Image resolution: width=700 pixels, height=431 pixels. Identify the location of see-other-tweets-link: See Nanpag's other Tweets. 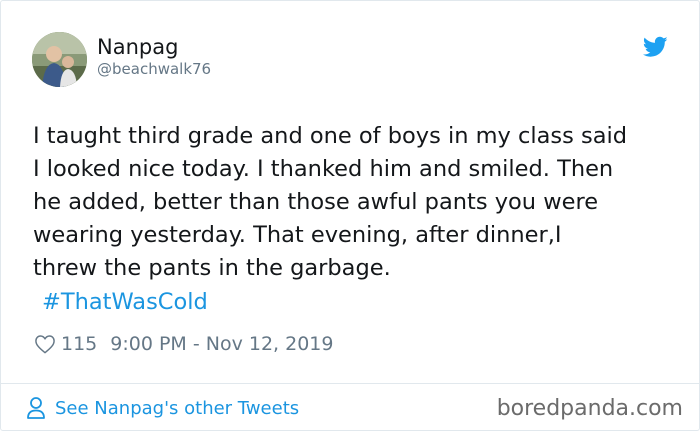
(162, 408).